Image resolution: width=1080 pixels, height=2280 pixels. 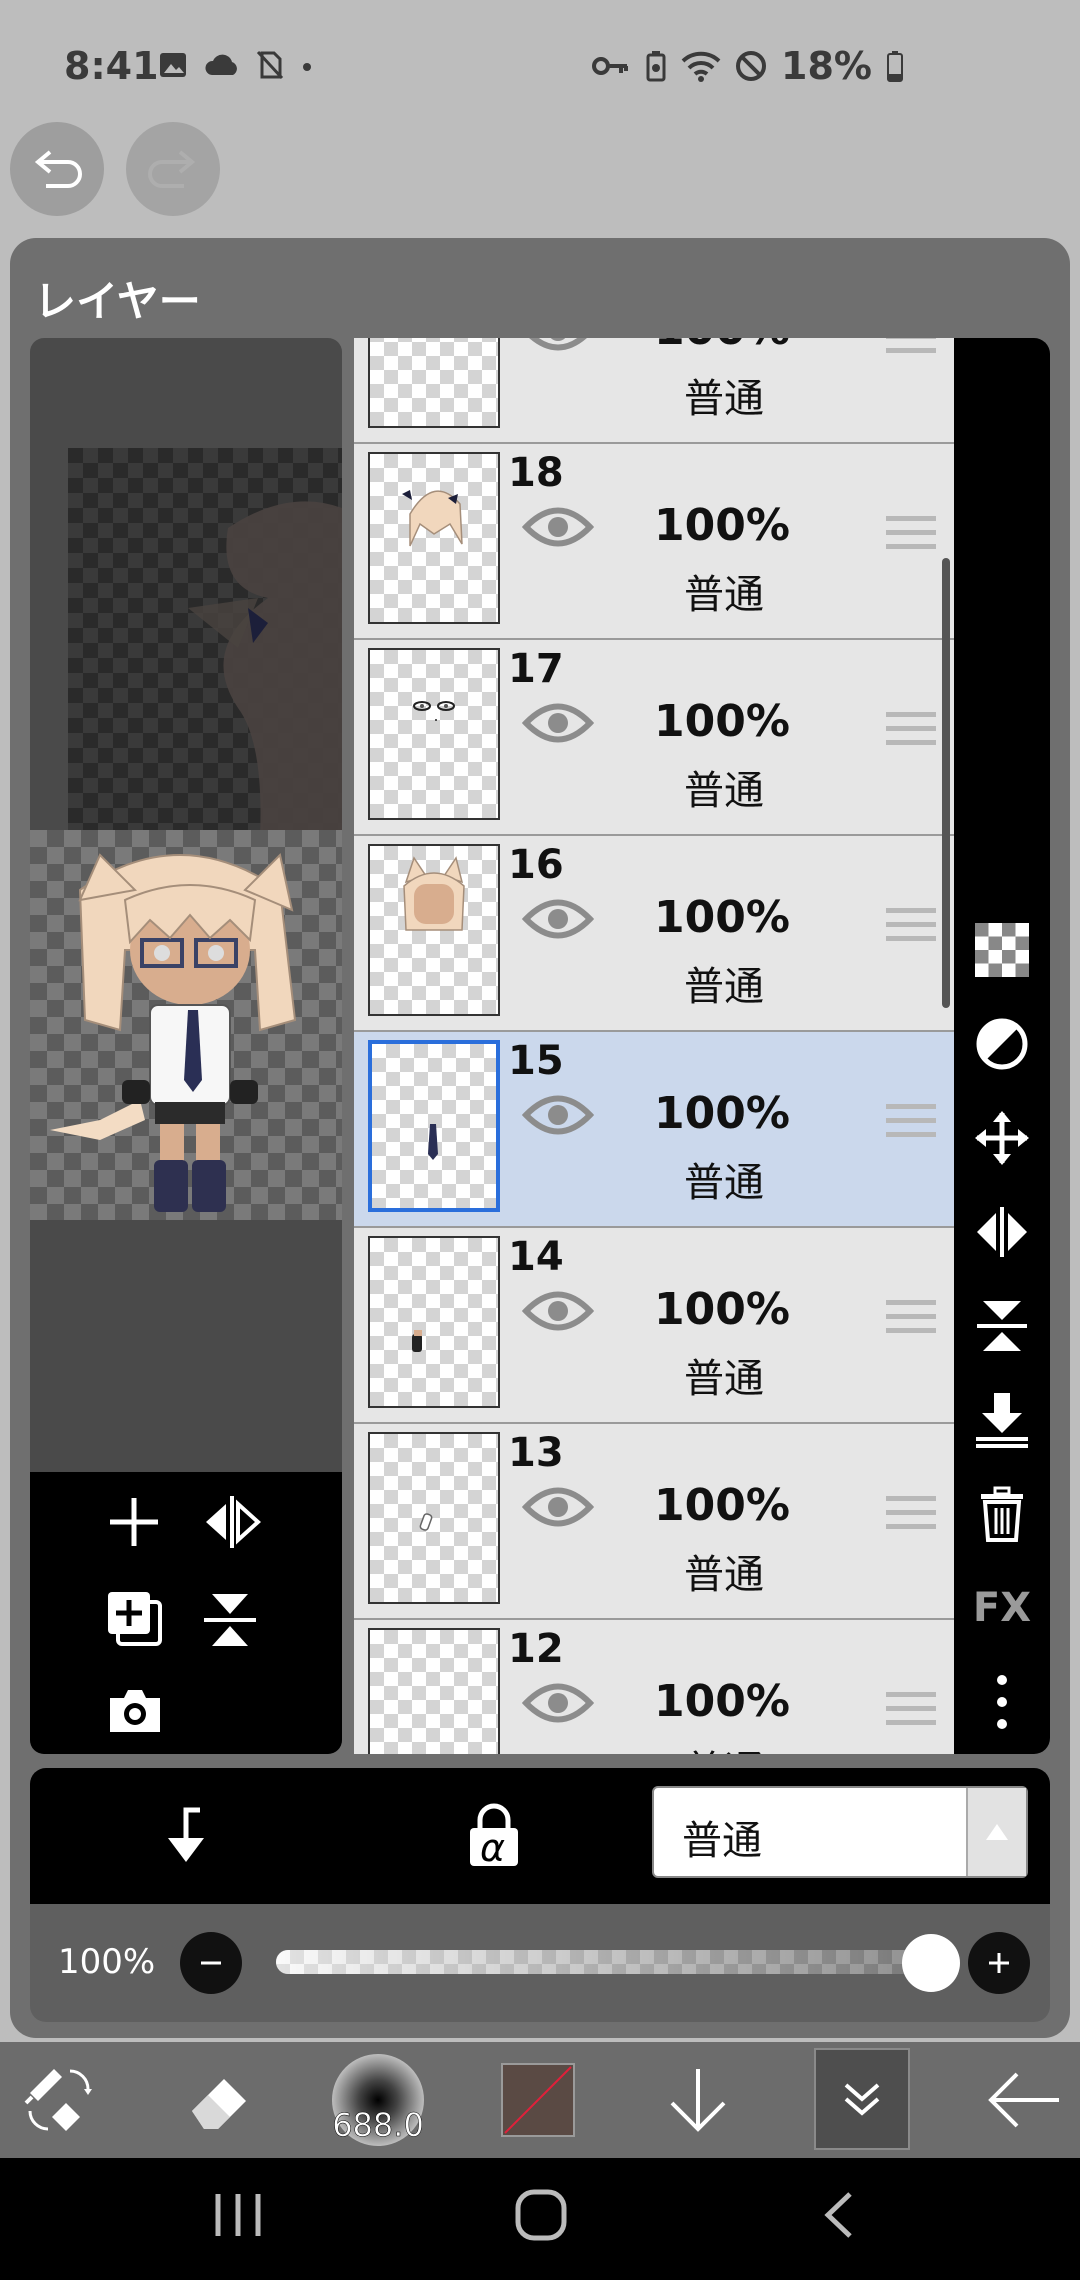 What do you see at coordinates (1002, 1514) in the screenshot?
I see `delete-layer-button` at bounding box center [1002, 1514].